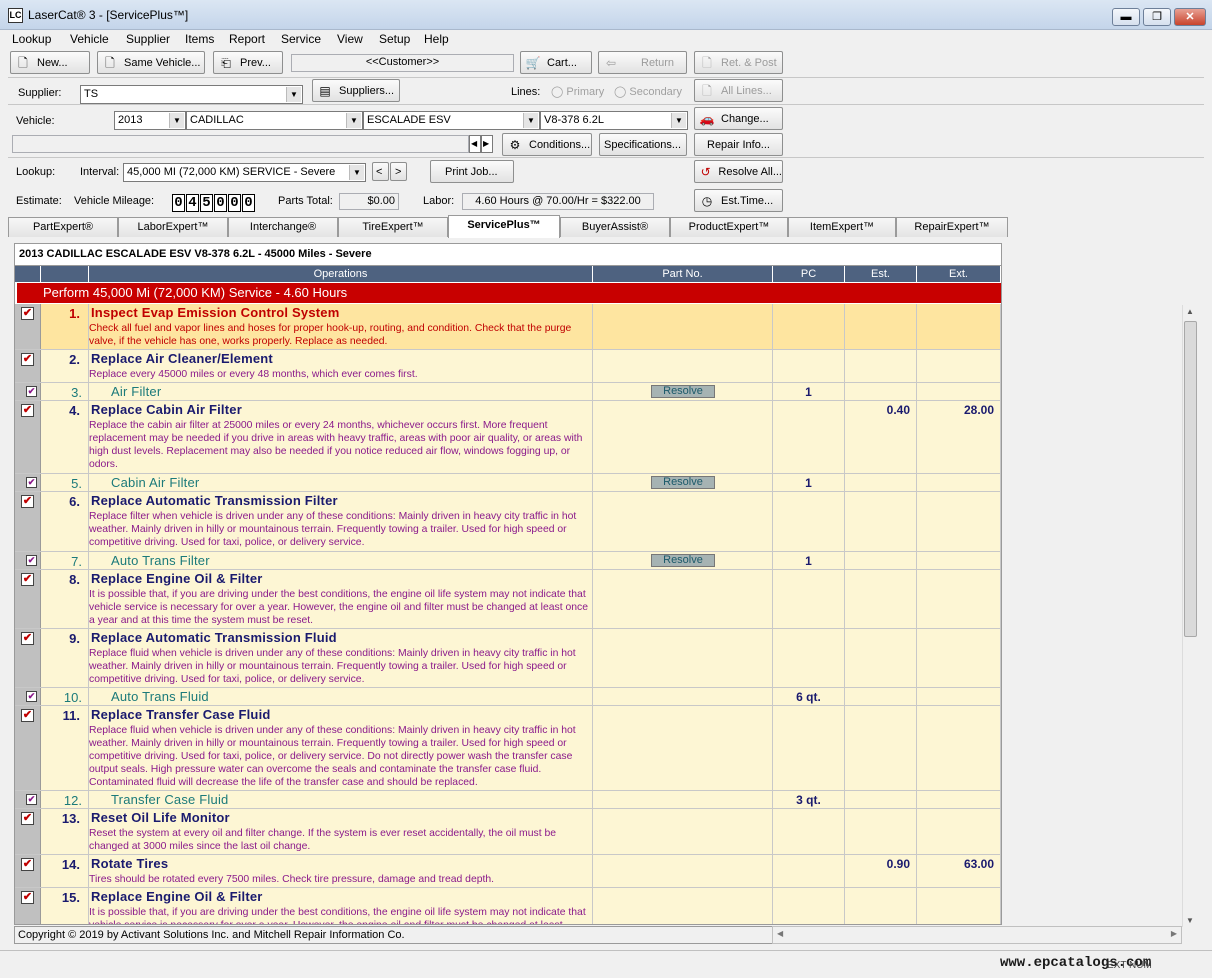 The height and width of the screenshot is (978, 1212). What do you see at coordinates (402, 63) in the screenshot?
I see `customer-field: <<Customer>>` at bounding box center [402, 63].